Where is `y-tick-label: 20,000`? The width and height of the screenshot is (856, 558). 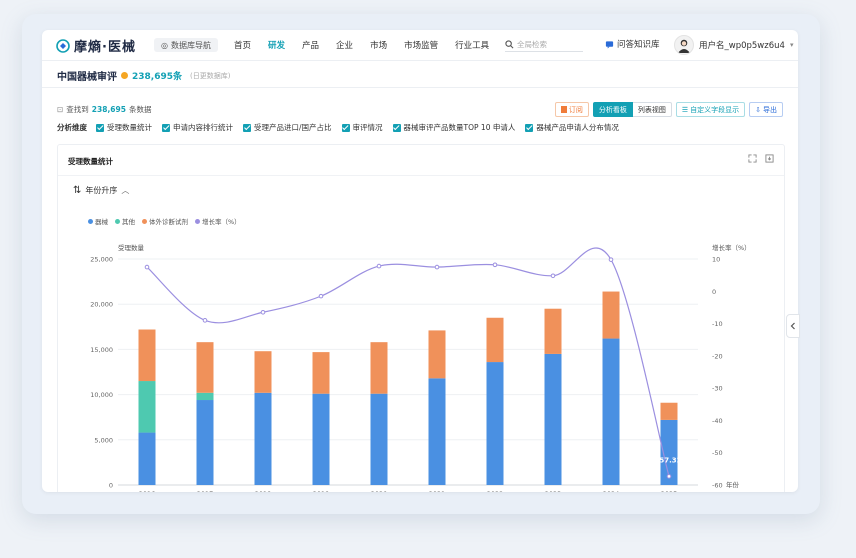
y-tick-label: 20,000 is located at coordinates (101, 305).